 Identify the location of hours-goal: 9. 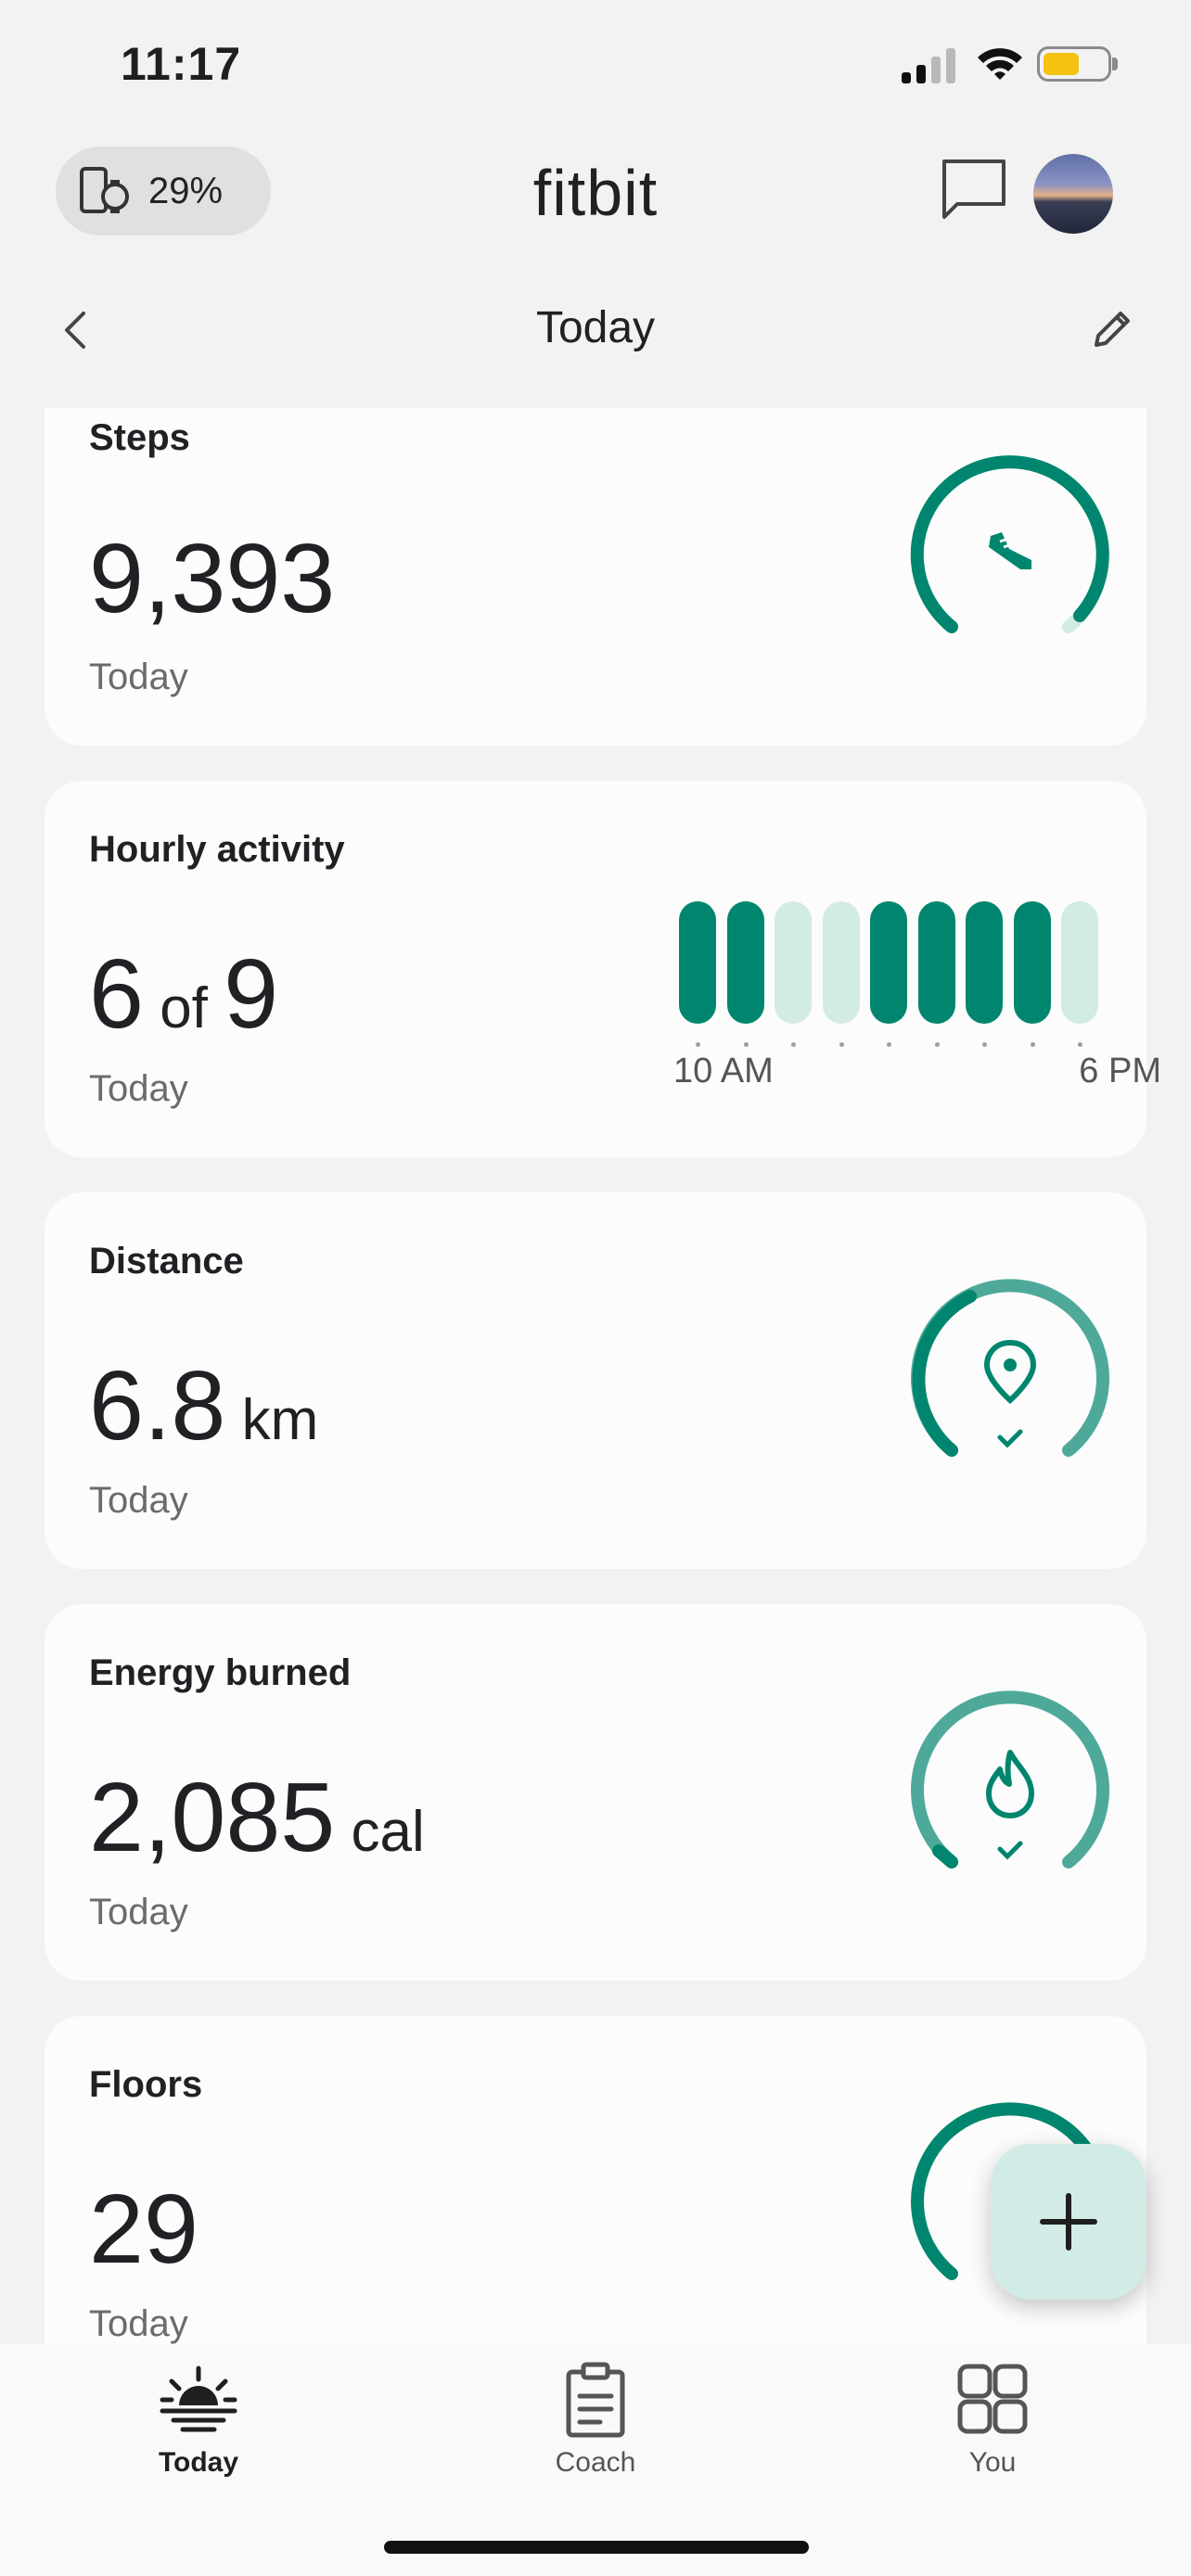
(251, 994).